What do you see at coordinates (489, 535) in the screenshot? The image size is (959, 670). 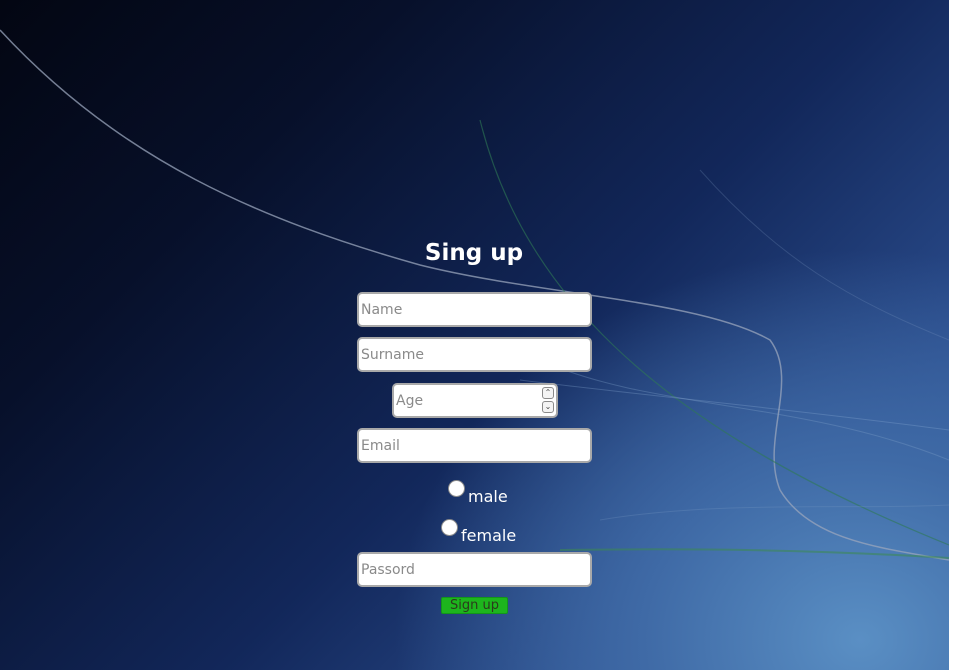 I see `female-label: female` at bounding box center [489, 535].